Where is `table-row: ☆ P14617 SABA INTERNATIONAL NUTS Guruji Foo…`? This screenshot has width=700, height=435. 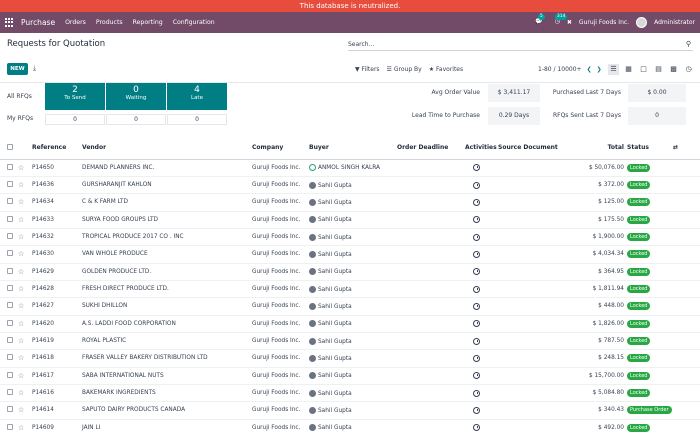
table-row: ☆ P14617 SABA INTERNATIONAL NUTS Guruji Foo… is located at coordinates (350, 376).